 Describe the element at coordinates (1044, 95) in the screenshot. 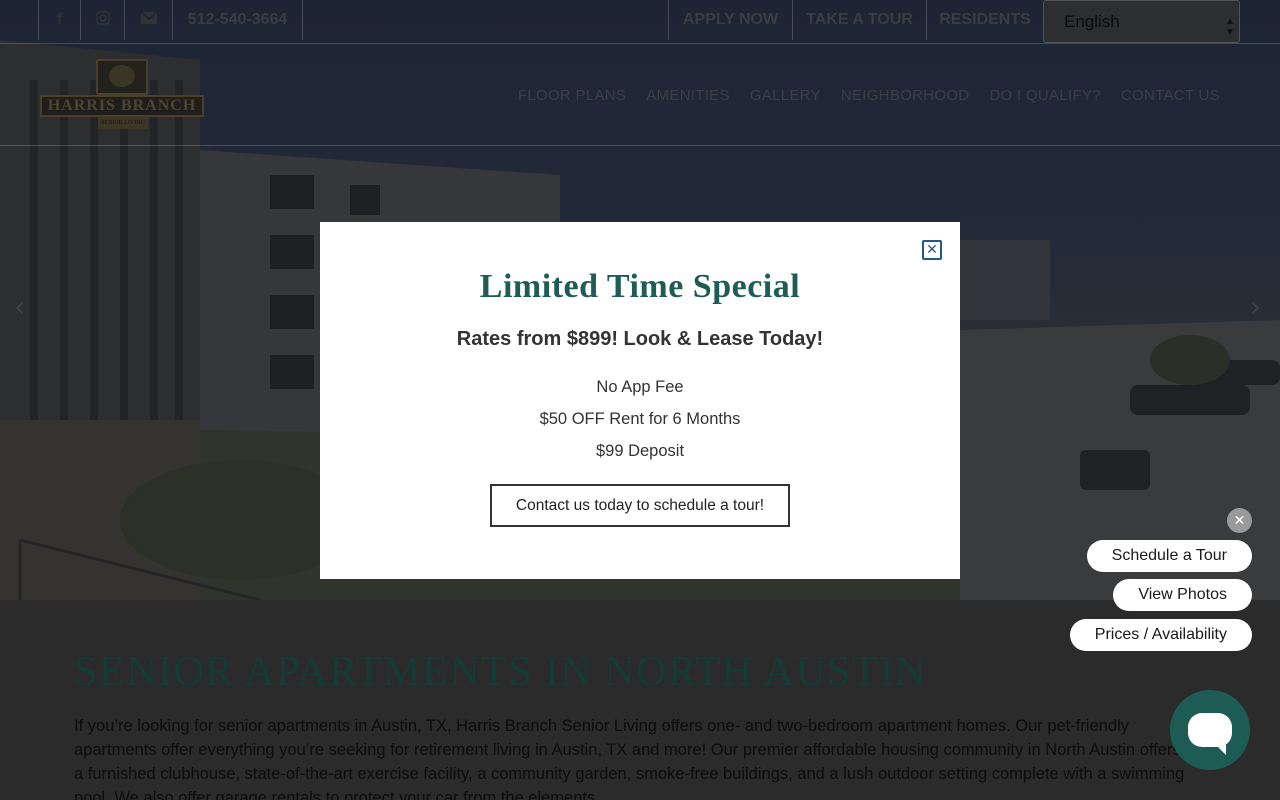

I see `nav-do-i-qualify: DO I QUALIFY?` at that location.